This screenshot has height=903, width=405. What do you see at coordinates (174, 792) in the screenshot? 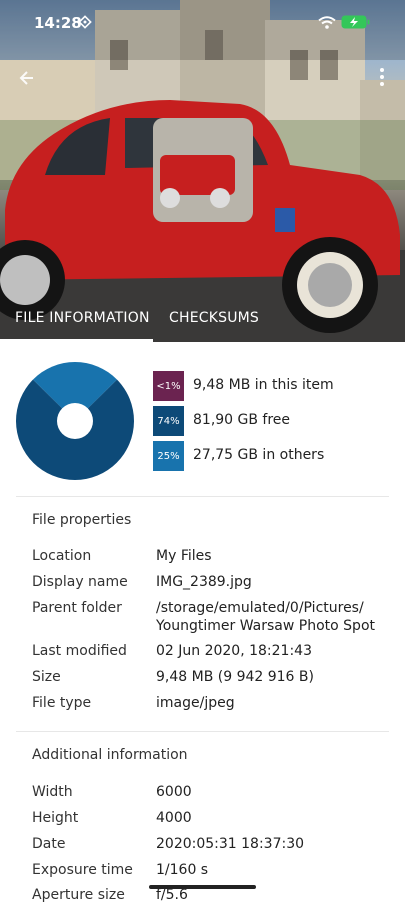
I see `property-value-width: 6000` at bounding box center [174, 792].